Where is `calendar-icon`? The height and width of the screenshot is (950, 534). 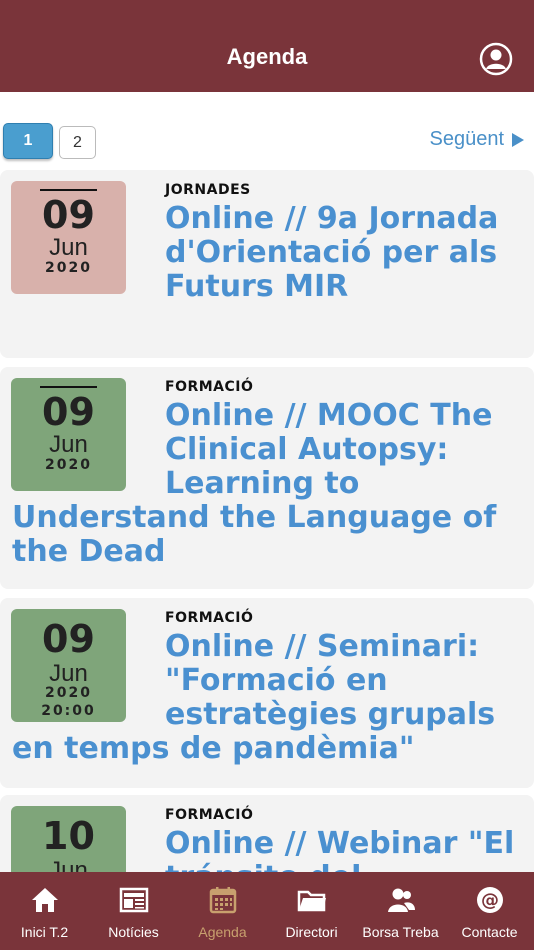
calendar-icon is located at coordinates (223, 900).